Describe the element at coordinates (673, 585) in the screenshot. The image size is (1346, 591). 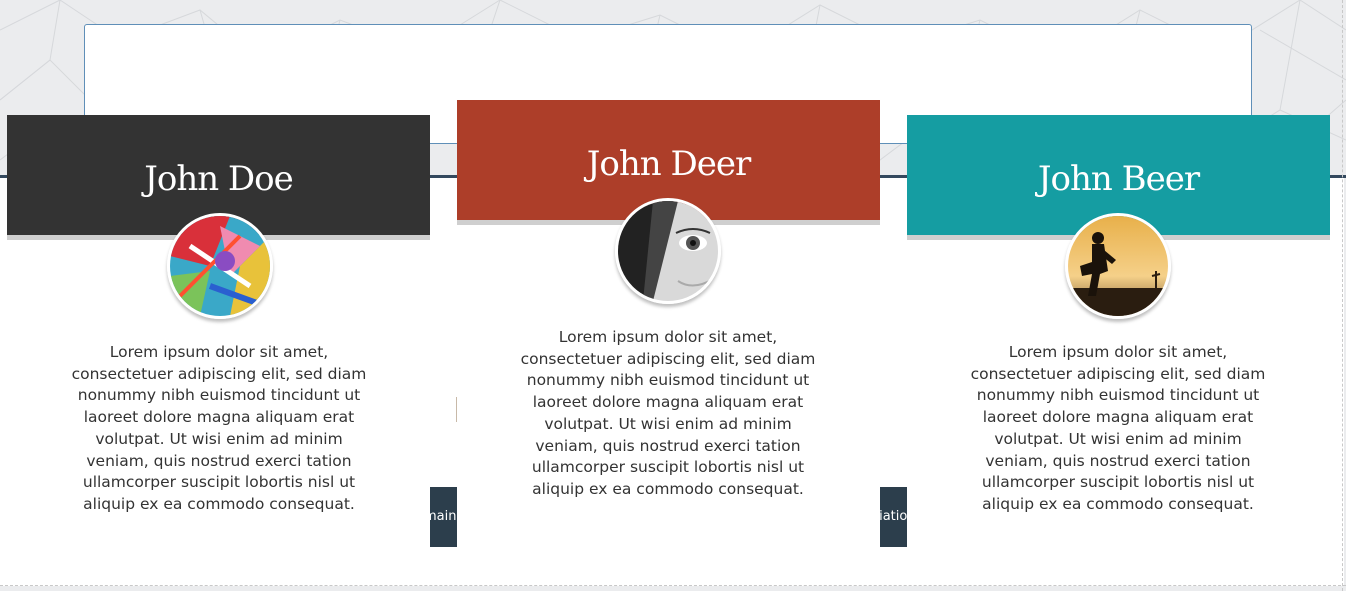
I see `frame-bottom-border` at that location.